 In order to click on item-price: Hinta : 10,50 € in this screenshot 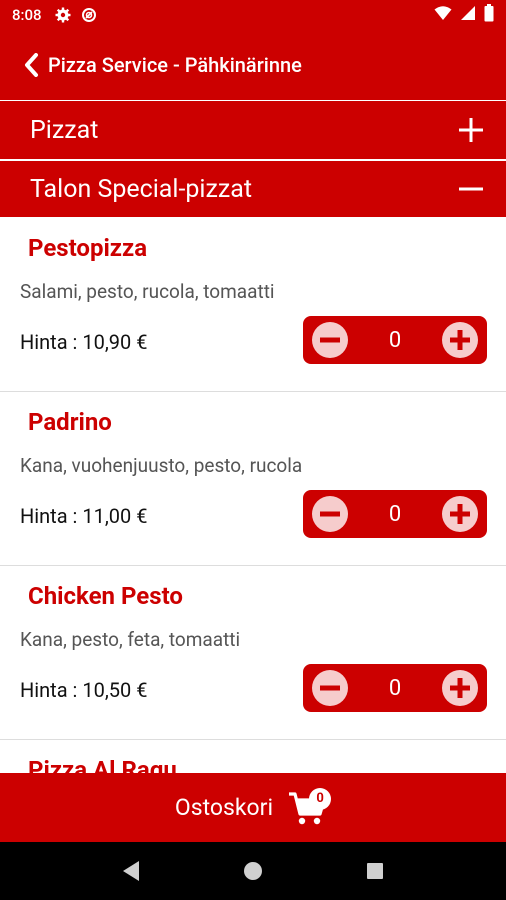, I will do `click(84, 690)`.